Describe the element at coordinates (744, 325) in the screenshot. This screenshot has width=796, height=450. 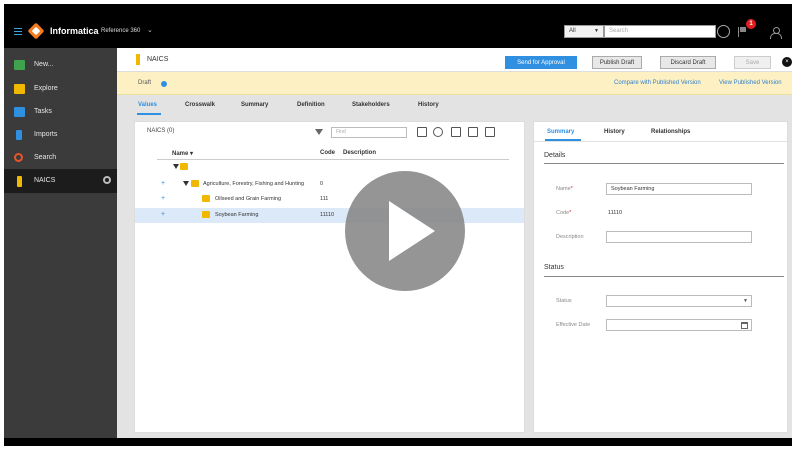
I see `calendar-icon` at that location.